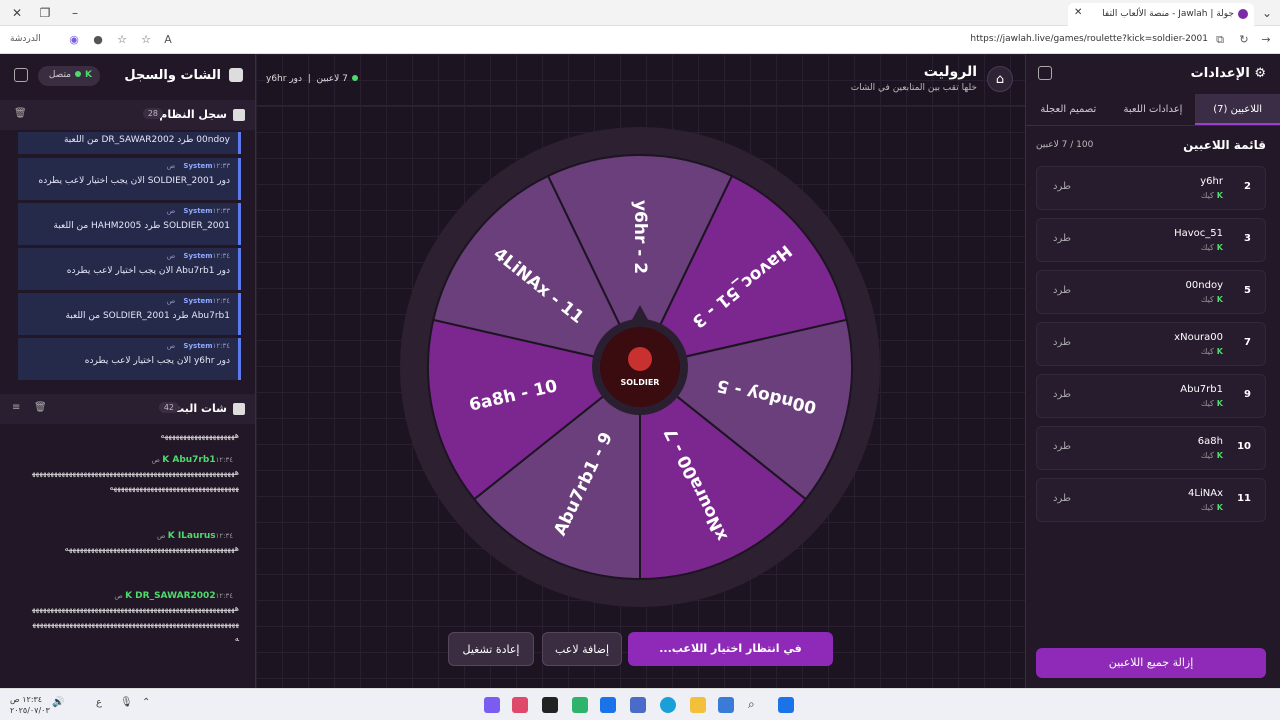  I want to click on site-favicon-icon, so click(1243, 14).